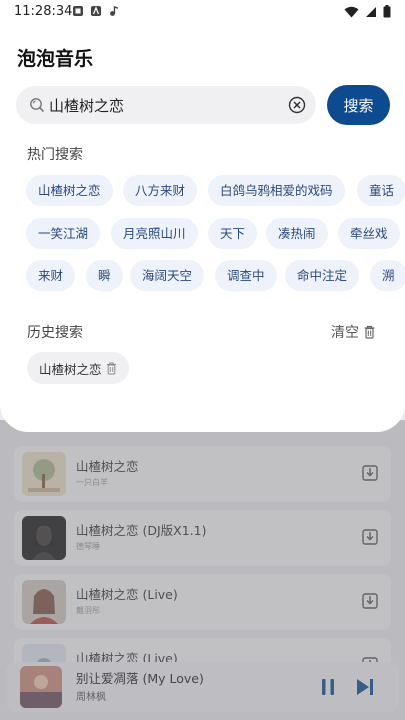 The image size is (405, 720). What do you see at coordinates (88, 546) in the screenshot?
I see `song-artist: 德琴睡` at bounding box center [88, 546].